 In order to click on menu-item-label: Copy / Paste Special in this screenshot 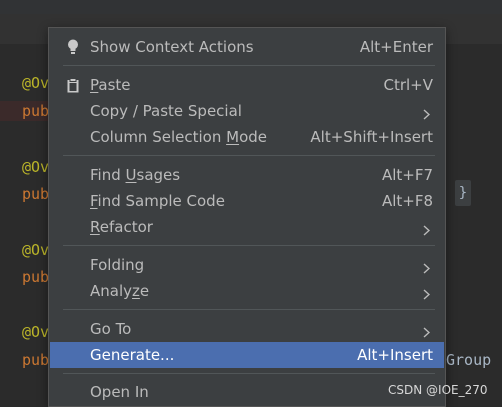, I will do `click(166, 111)`.